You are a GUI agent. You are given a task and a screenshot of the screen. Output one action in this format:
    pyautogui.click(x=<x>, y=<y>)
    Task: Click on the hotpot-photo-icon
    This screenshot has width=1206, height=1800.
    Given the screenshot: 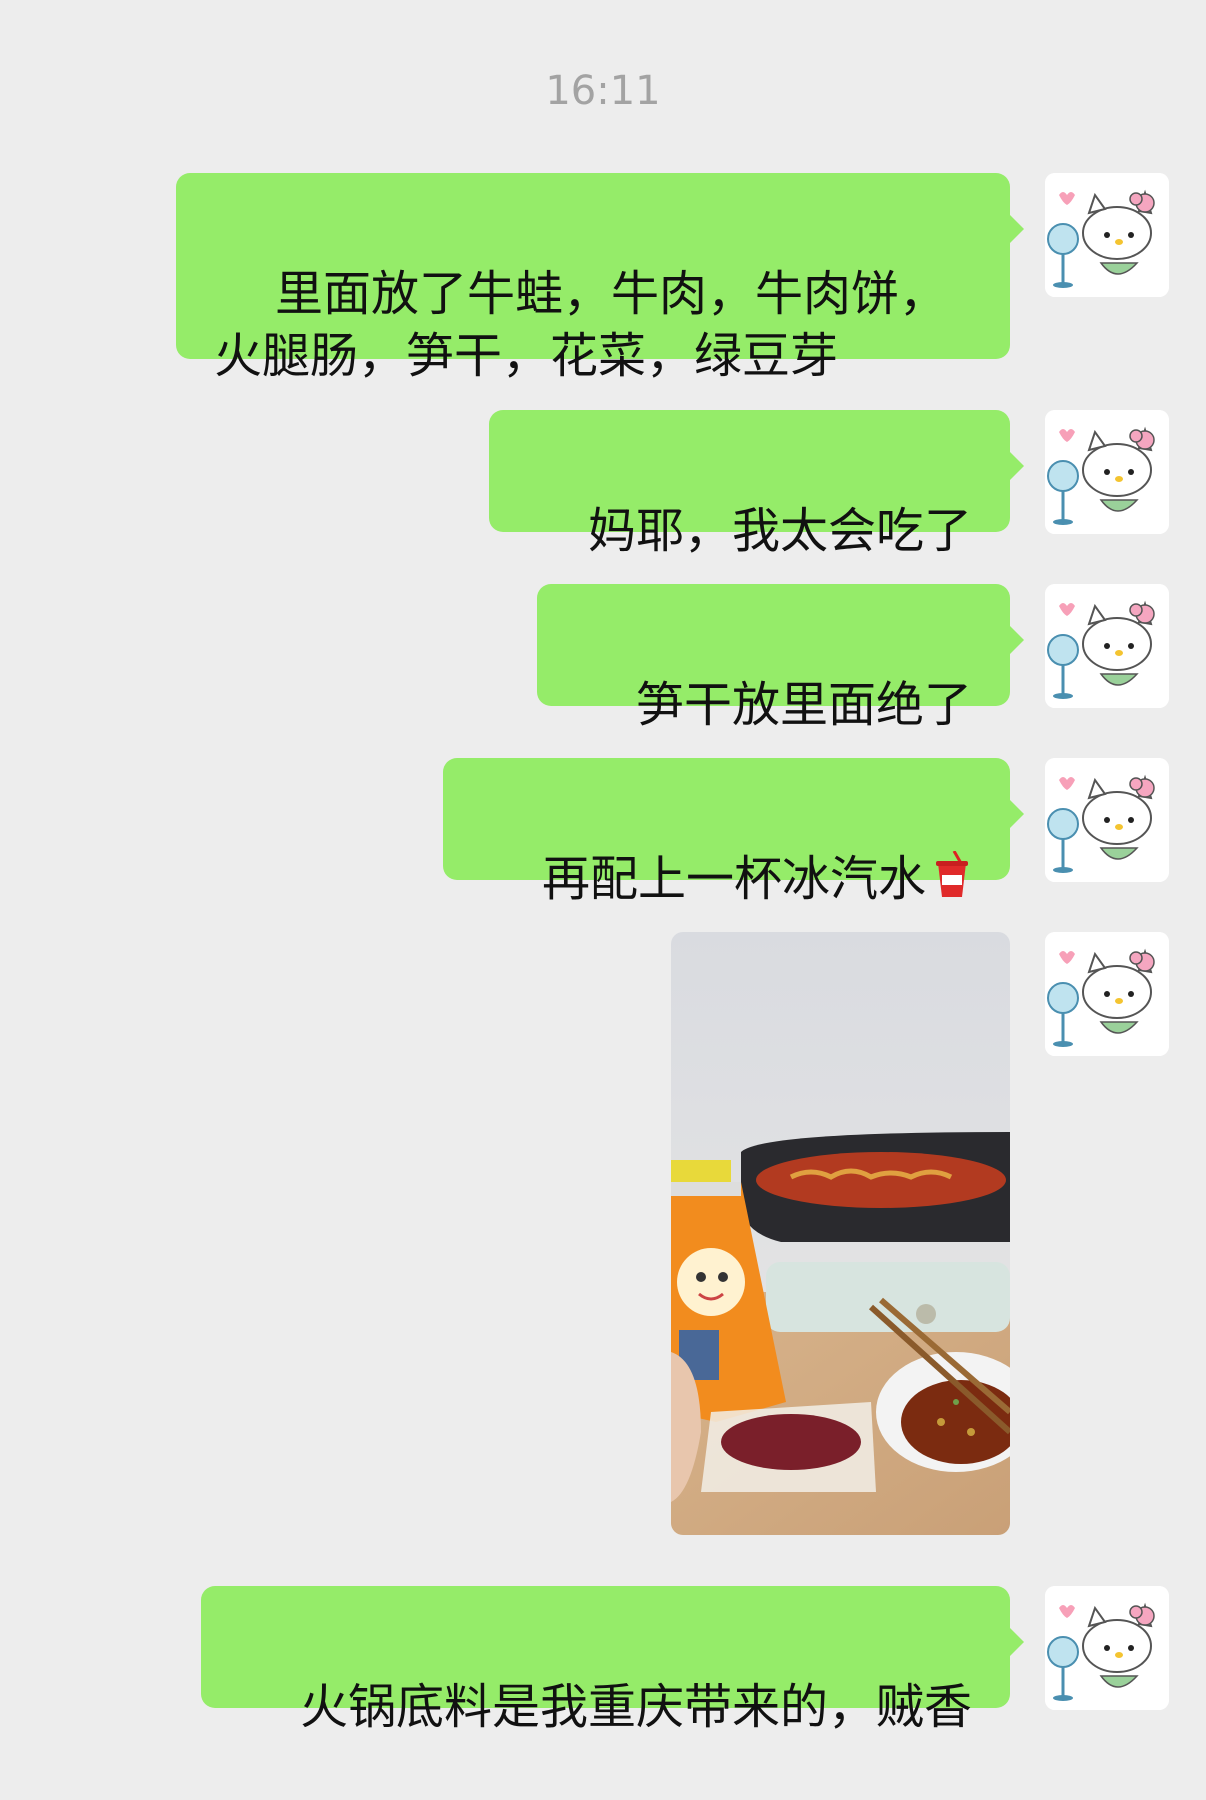 What is the action you would take?
    pyautogui.click(x=840, y=1233)
    